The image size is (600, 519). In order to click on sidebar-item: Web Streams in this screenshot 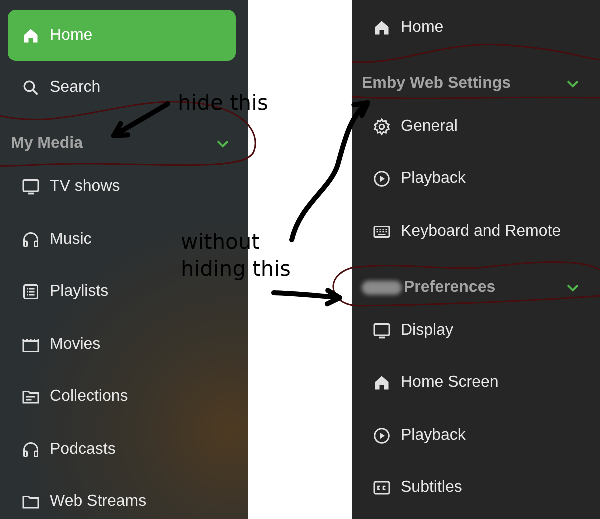, I will do `click(84, 497)`.